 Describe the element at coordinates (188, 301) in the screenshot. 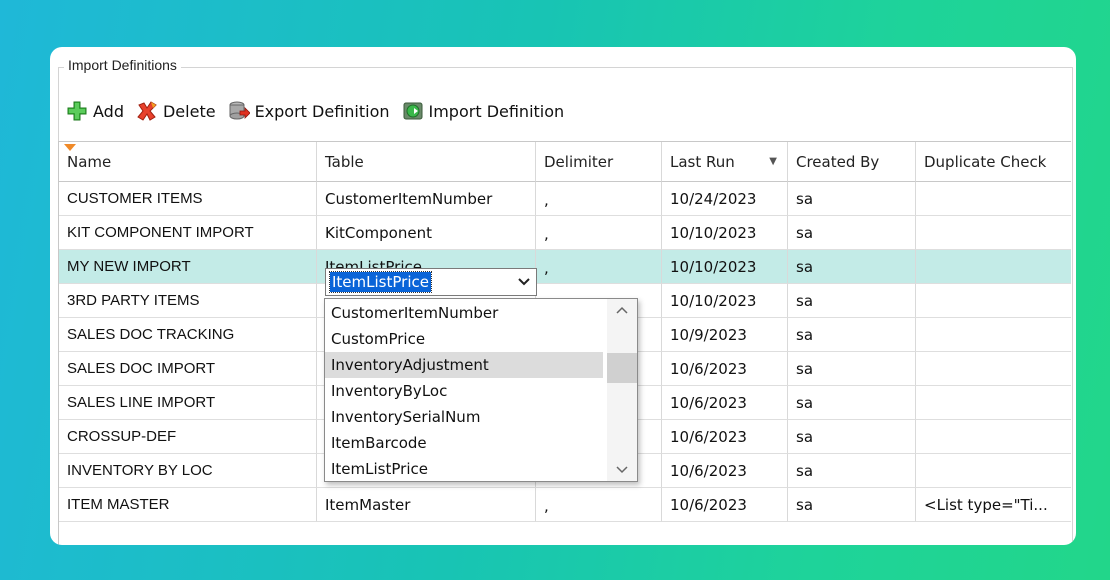

I see `cell-name: 3RD PARTY ITEMS` at that location.